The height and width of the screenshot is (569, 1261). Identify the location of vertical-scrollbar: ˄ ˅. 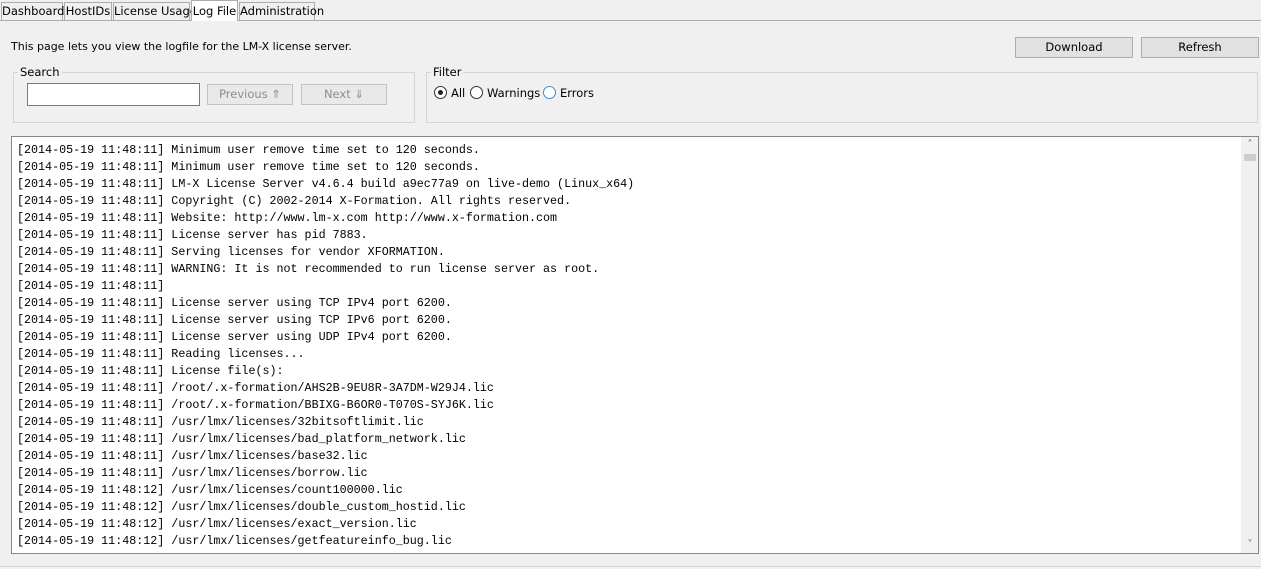
(1249, 345).